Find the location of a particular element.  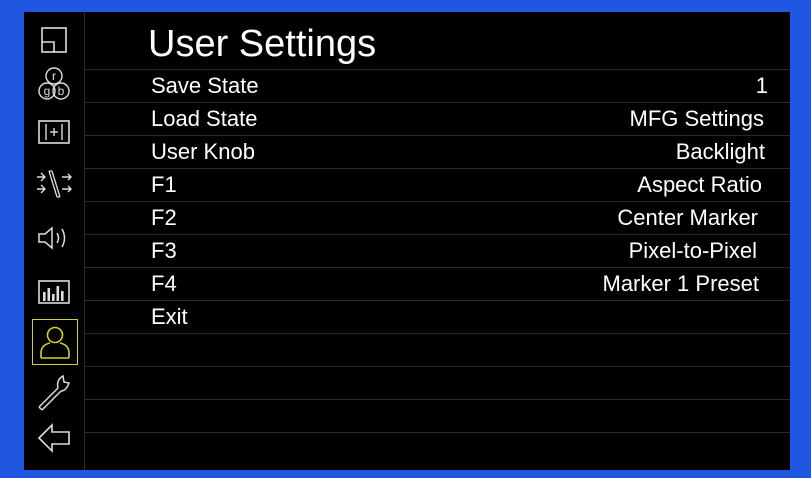

sidebar-item-input is located at coordinates (54, 184).